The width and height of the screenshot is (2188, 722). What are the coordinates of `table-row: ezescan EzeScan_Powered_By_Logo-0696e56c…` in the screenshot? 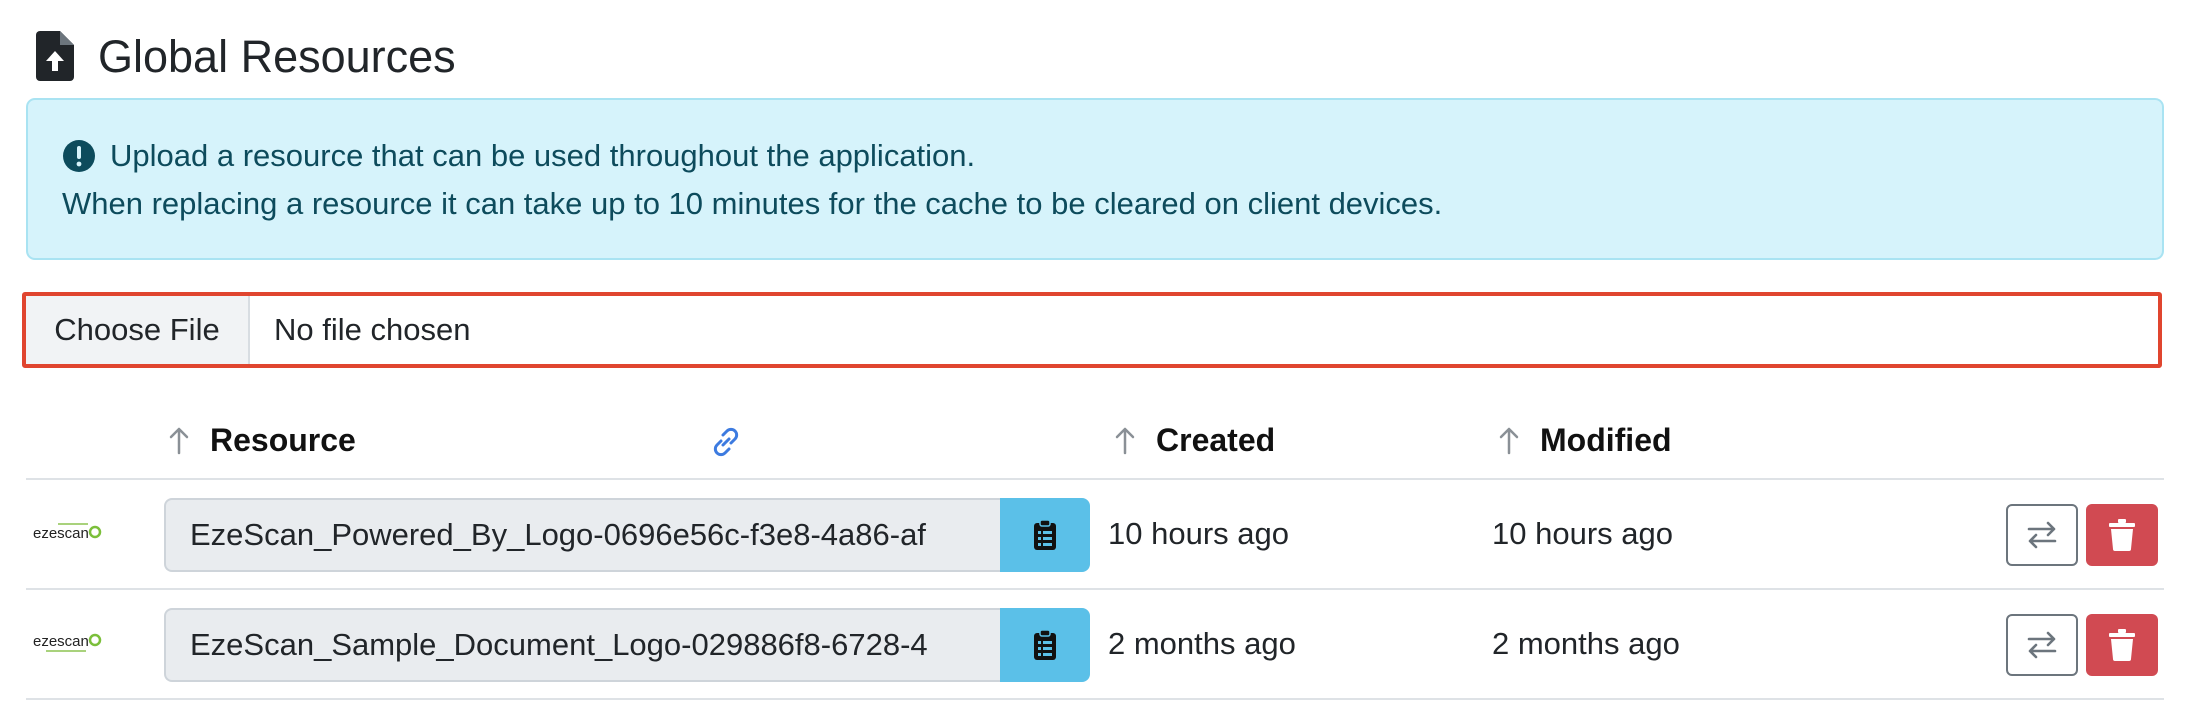 It's located at (1095, 535).